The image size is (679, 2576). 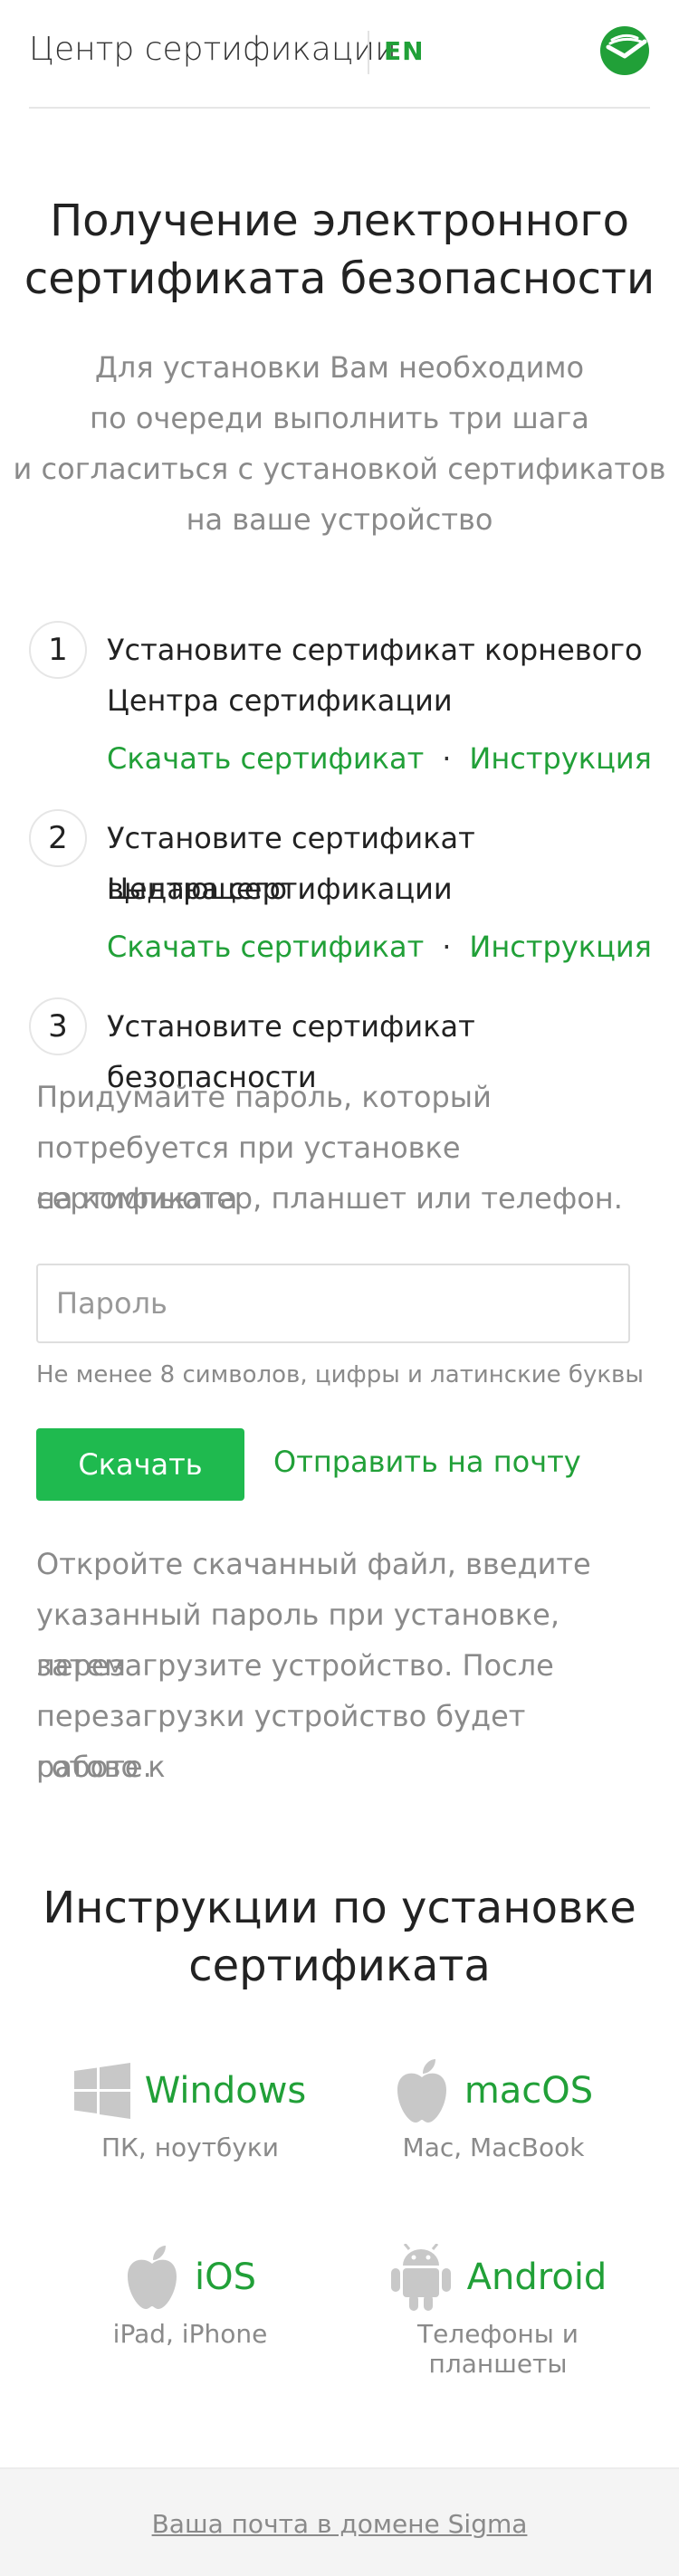 I want to click on instructions-title-line1: Инструкции по установке, so click(x=339, y=1908).